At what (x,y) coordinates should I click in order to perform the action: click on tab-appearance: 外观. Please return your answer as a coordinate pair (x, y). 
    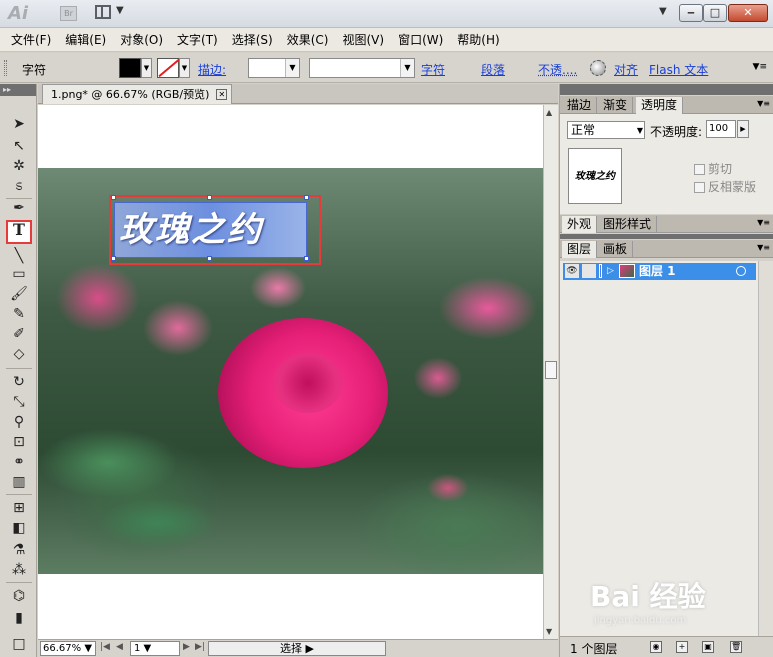
    Looking at the image, I should click on (580, 224).